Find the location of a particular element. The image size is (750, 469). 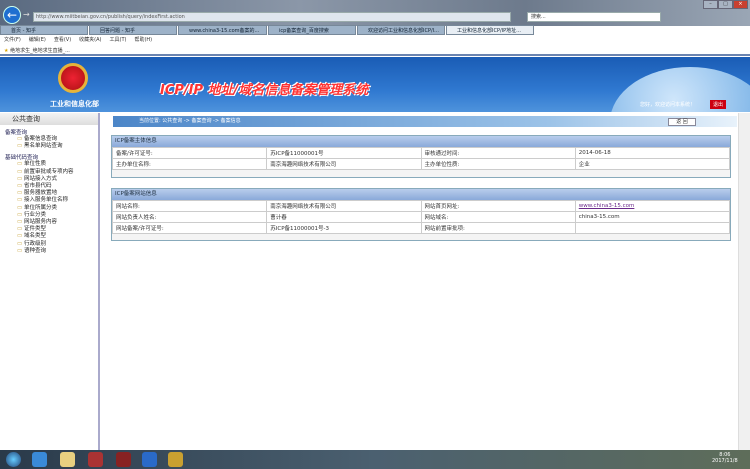

table-row: 网站负责人姓名: 曹计春 网站域名: china3-15.com is located at coordinates (421, 217).